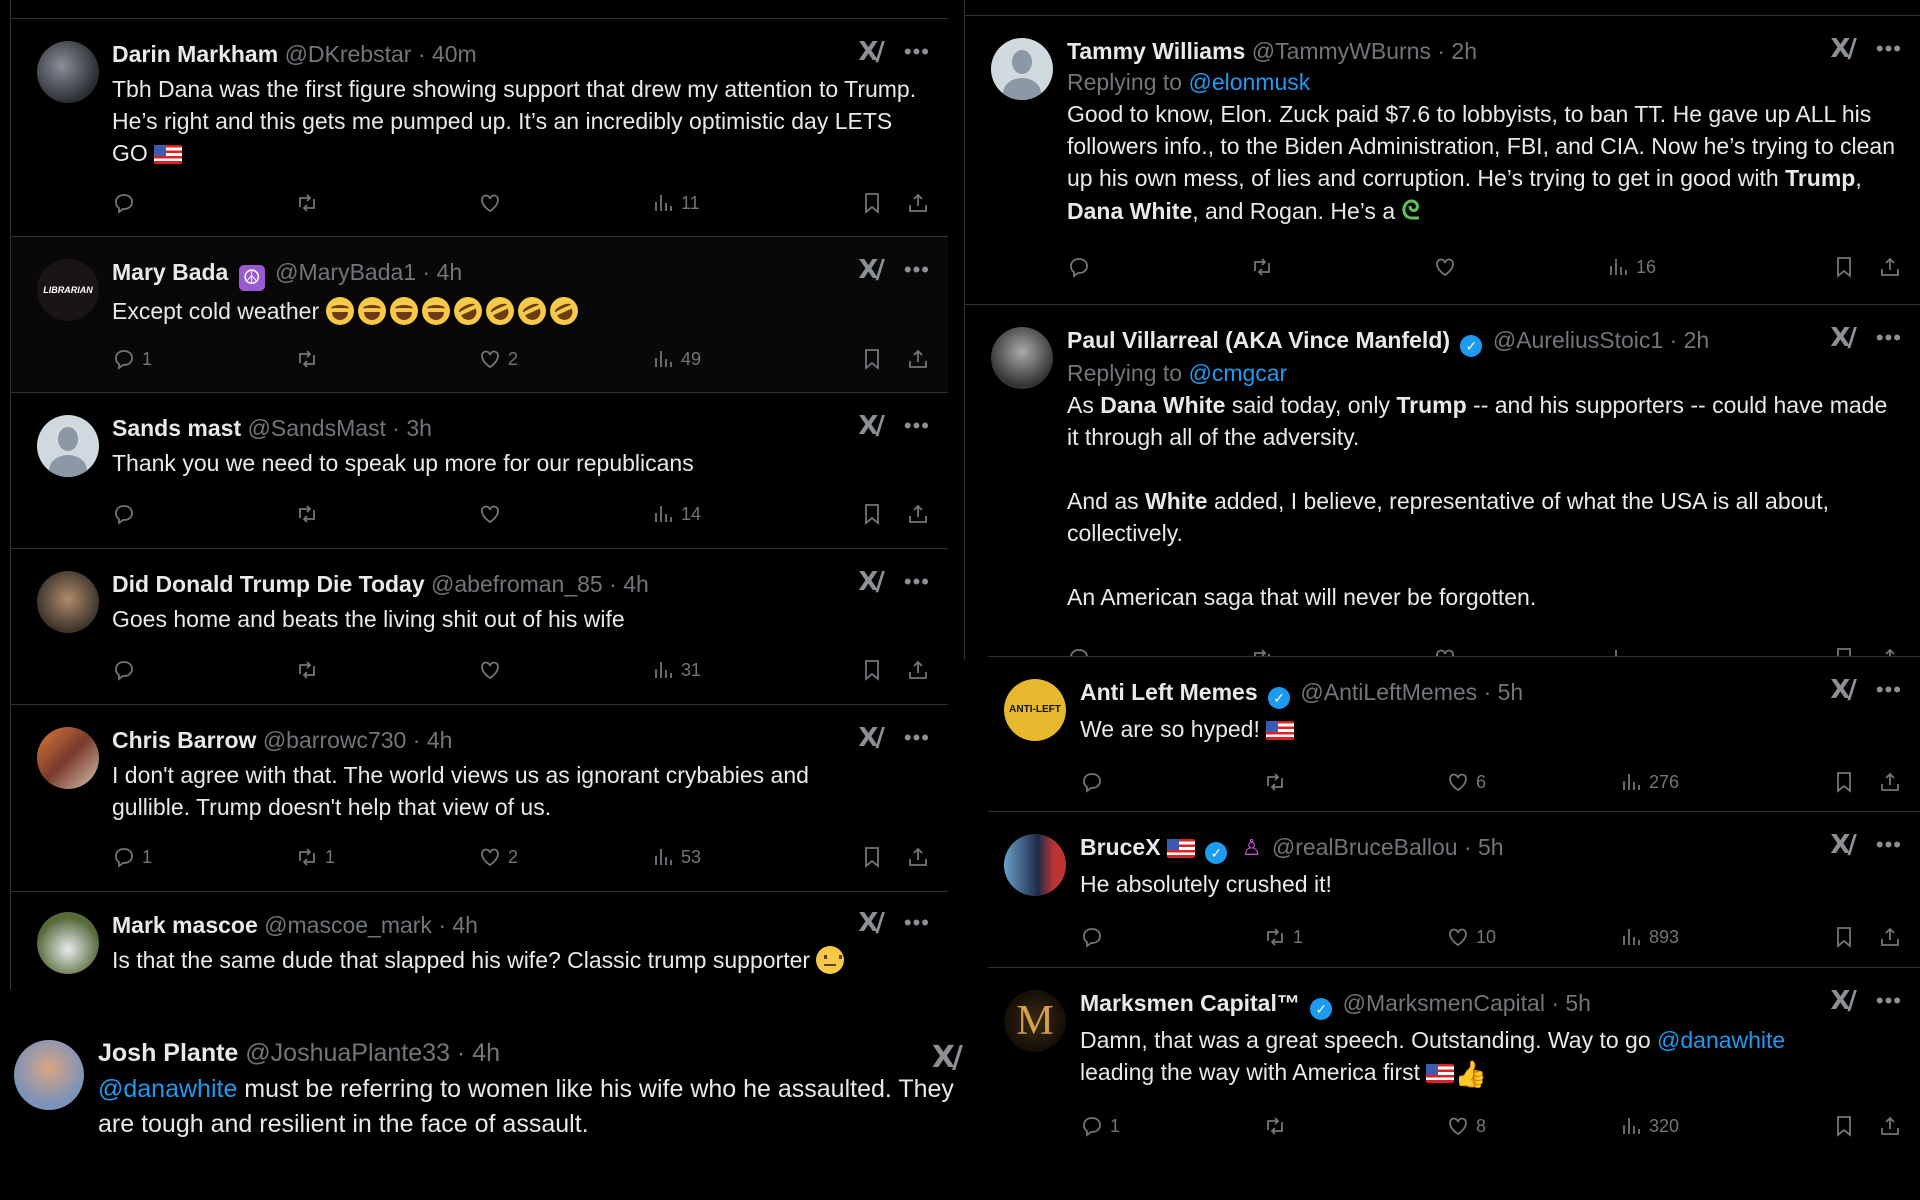  Describe the element at coordinates (1190, 1003) in the screenshot. I see `display-name: Marksmen Capital™` at that location.